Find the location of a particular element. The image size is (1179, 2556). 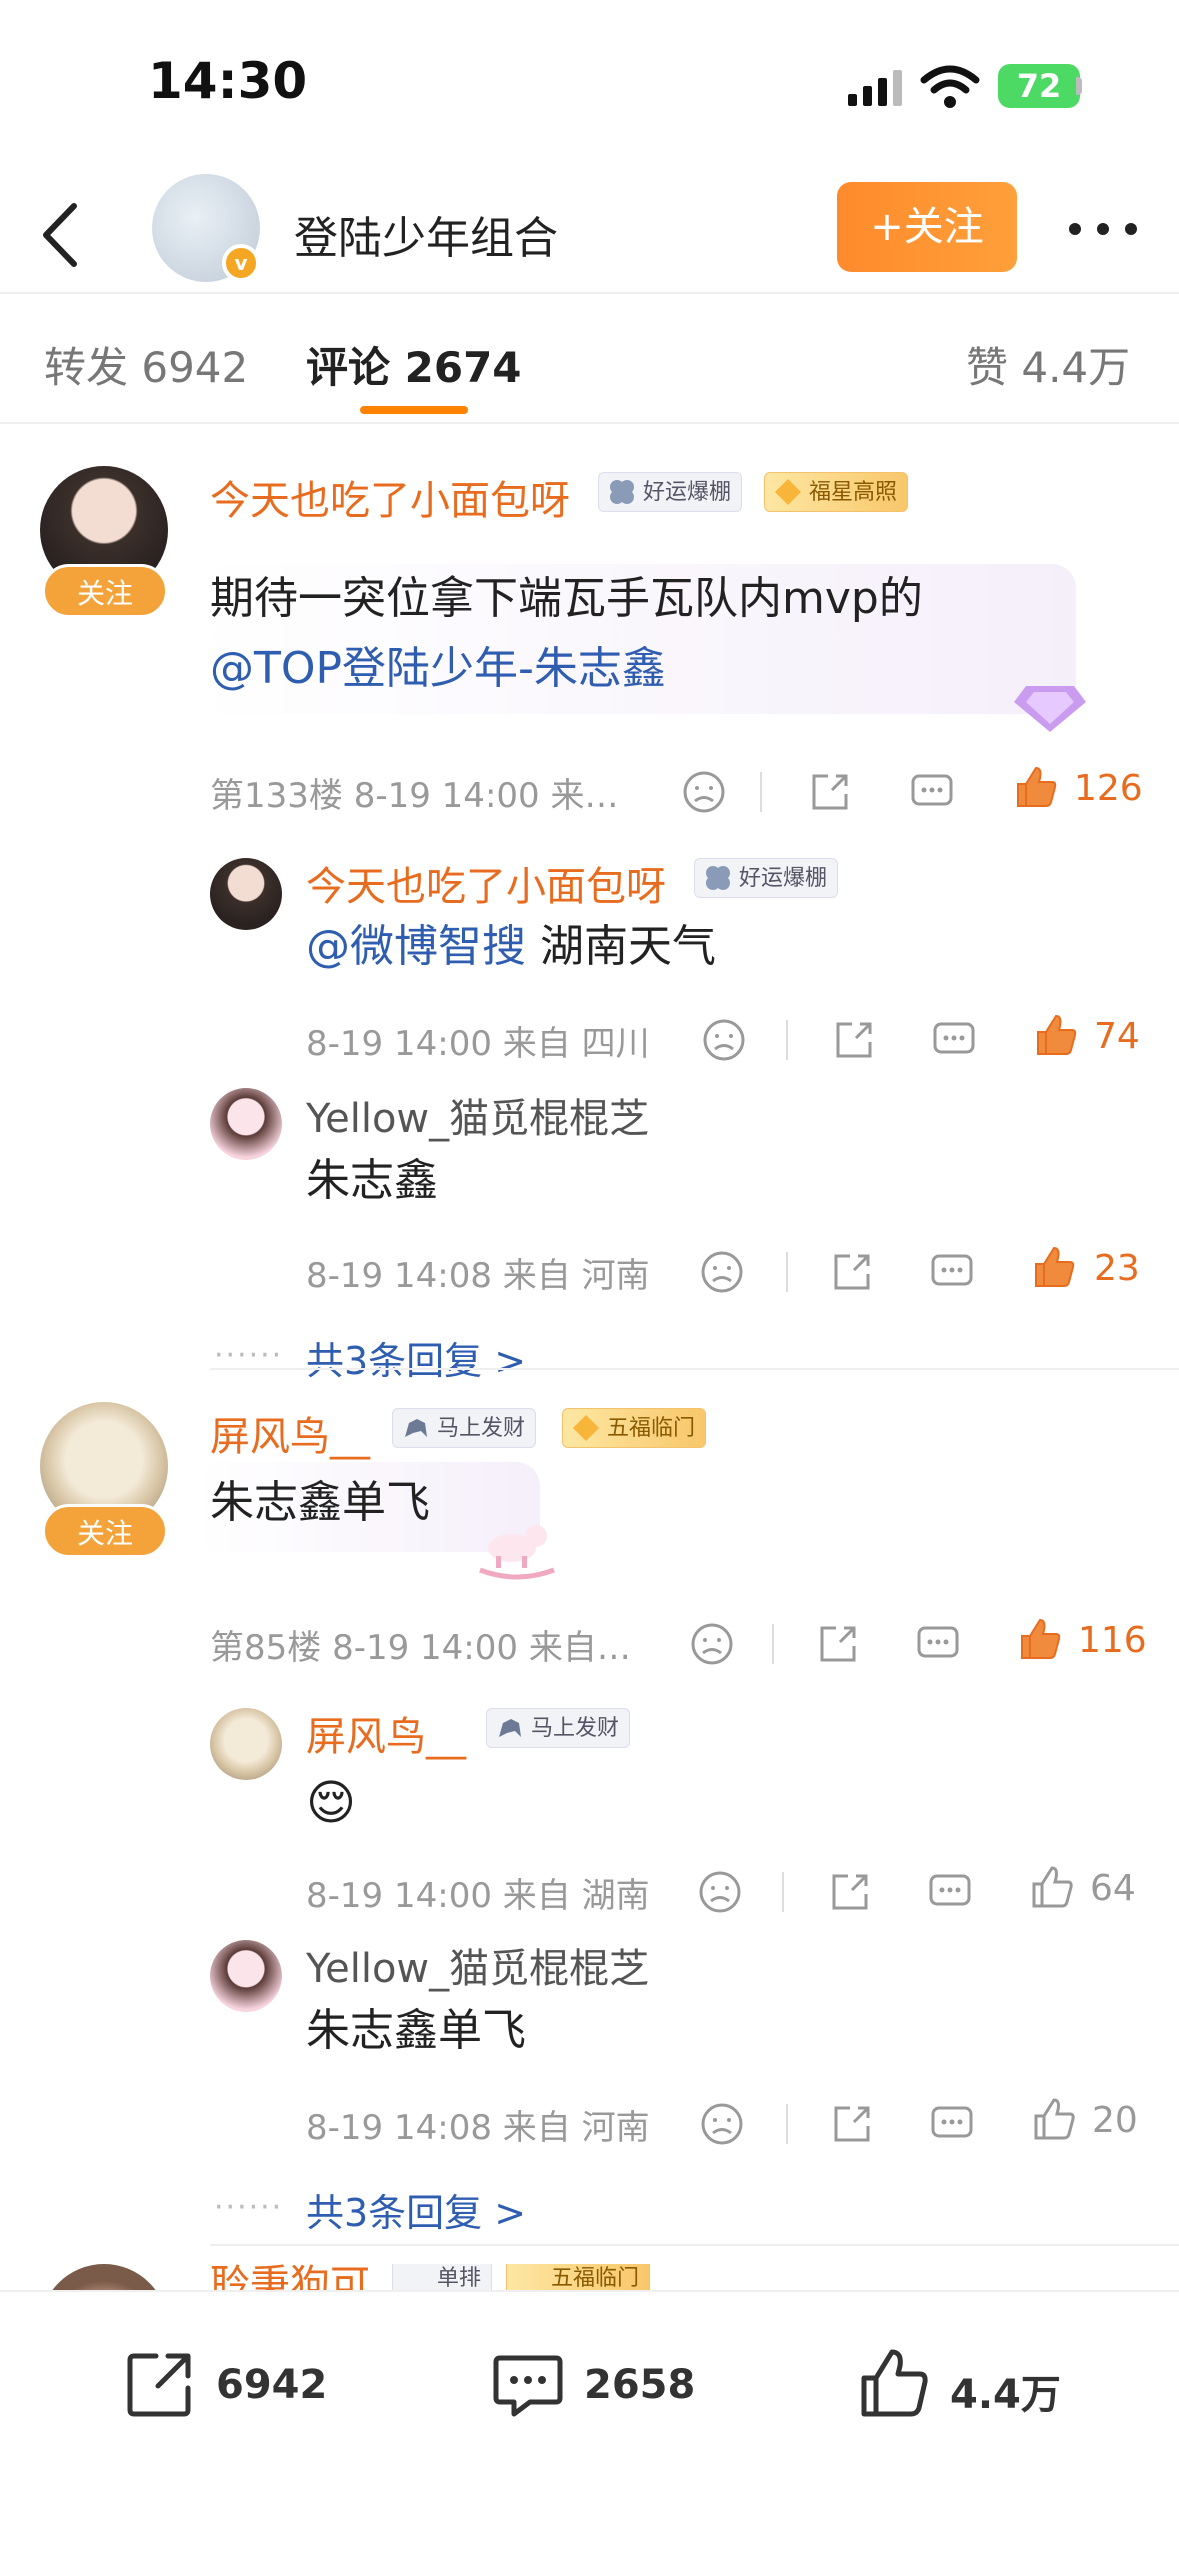

clover-icon is located at coordinates (622, 492).